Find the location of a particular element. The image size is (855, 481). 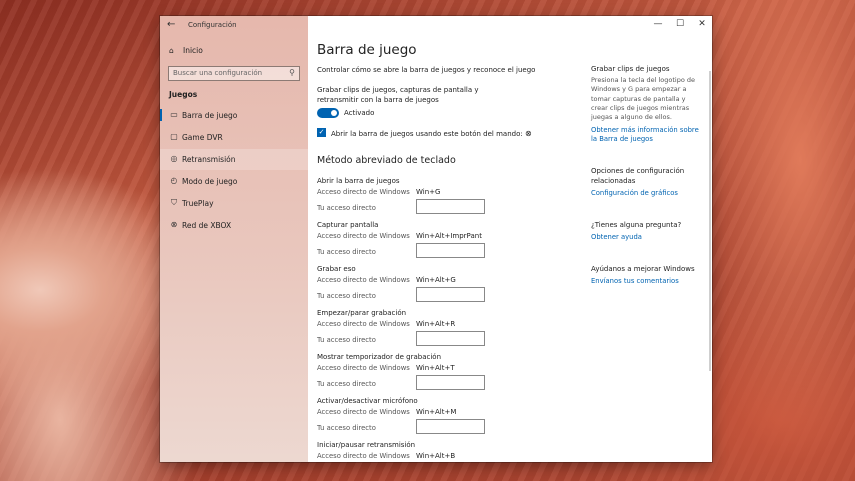

window-title: Configuración is located at coordinates (212, 25).